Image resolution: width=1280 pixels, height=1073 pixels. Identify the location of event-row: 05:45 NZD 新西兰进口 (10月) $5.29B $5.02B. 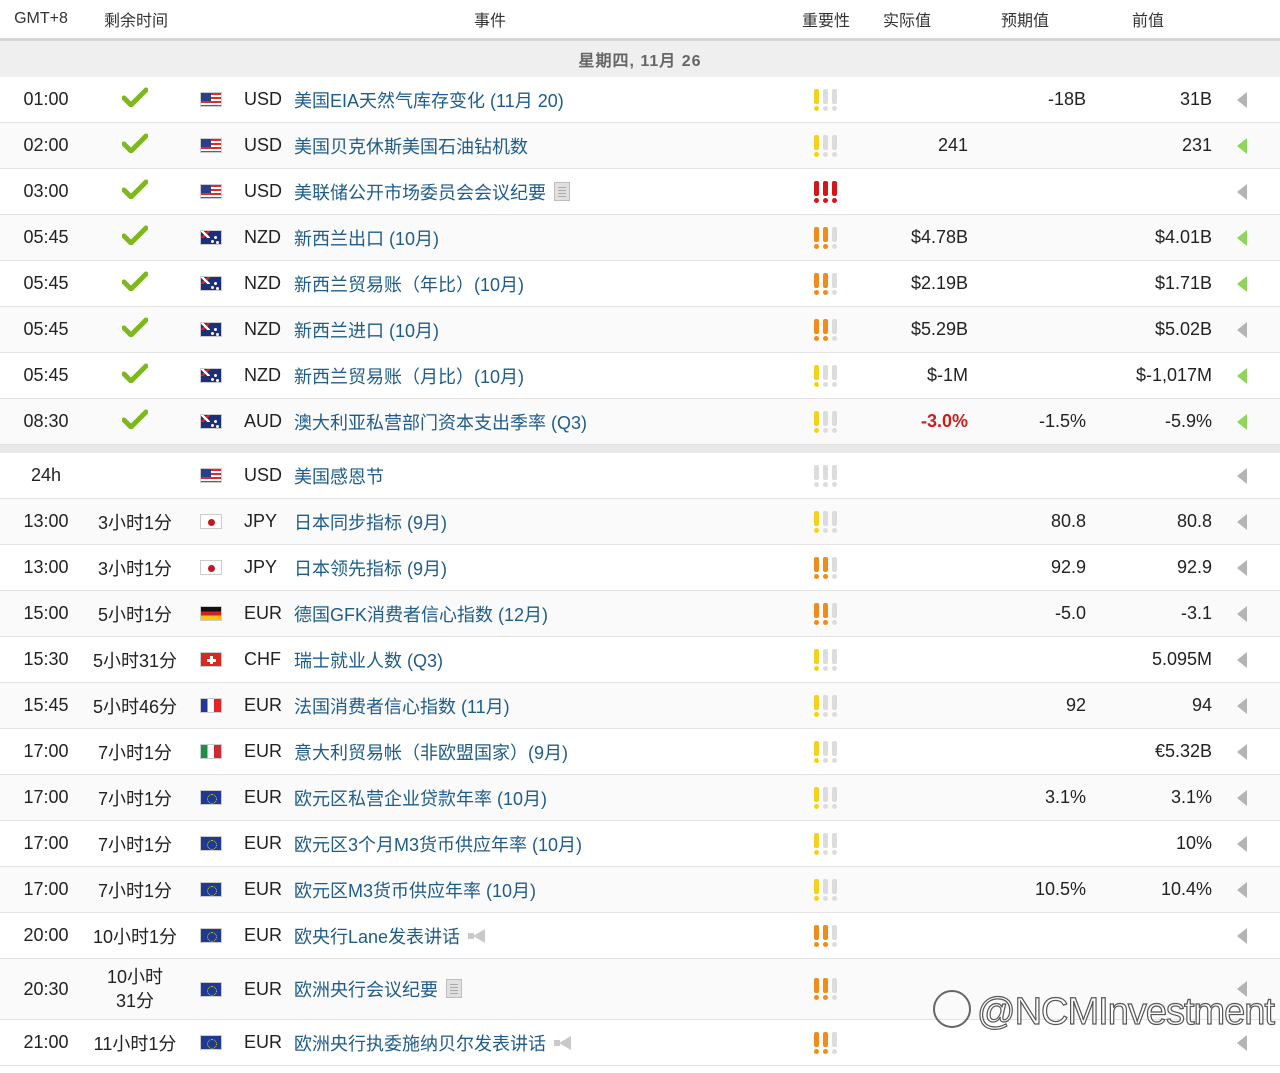
(640, 330).